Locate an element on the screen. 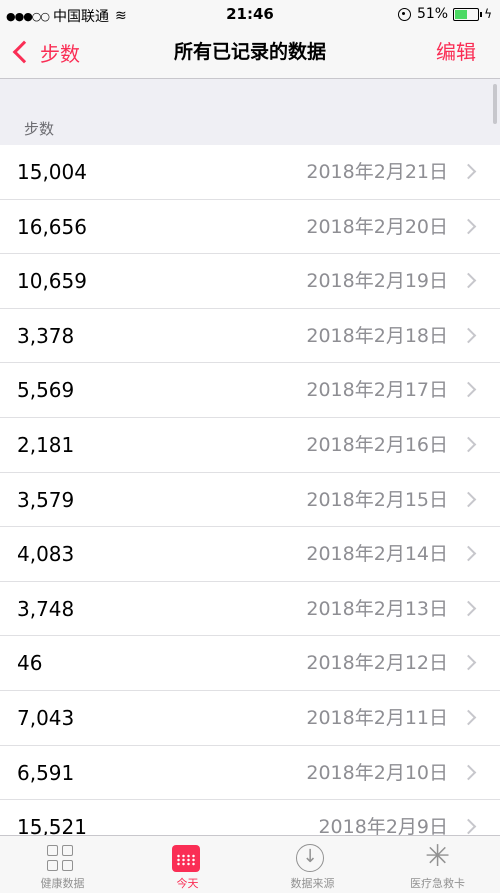 This screenshot has height=893, width=500. record-date: 2018年2月11日 is located at coordinates (377, 717).